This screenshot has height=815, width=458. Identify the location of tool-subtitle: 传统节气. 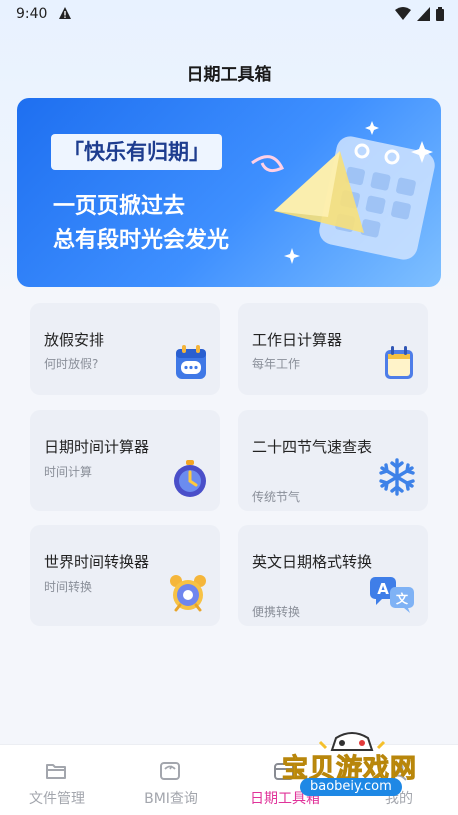
(276, 497).